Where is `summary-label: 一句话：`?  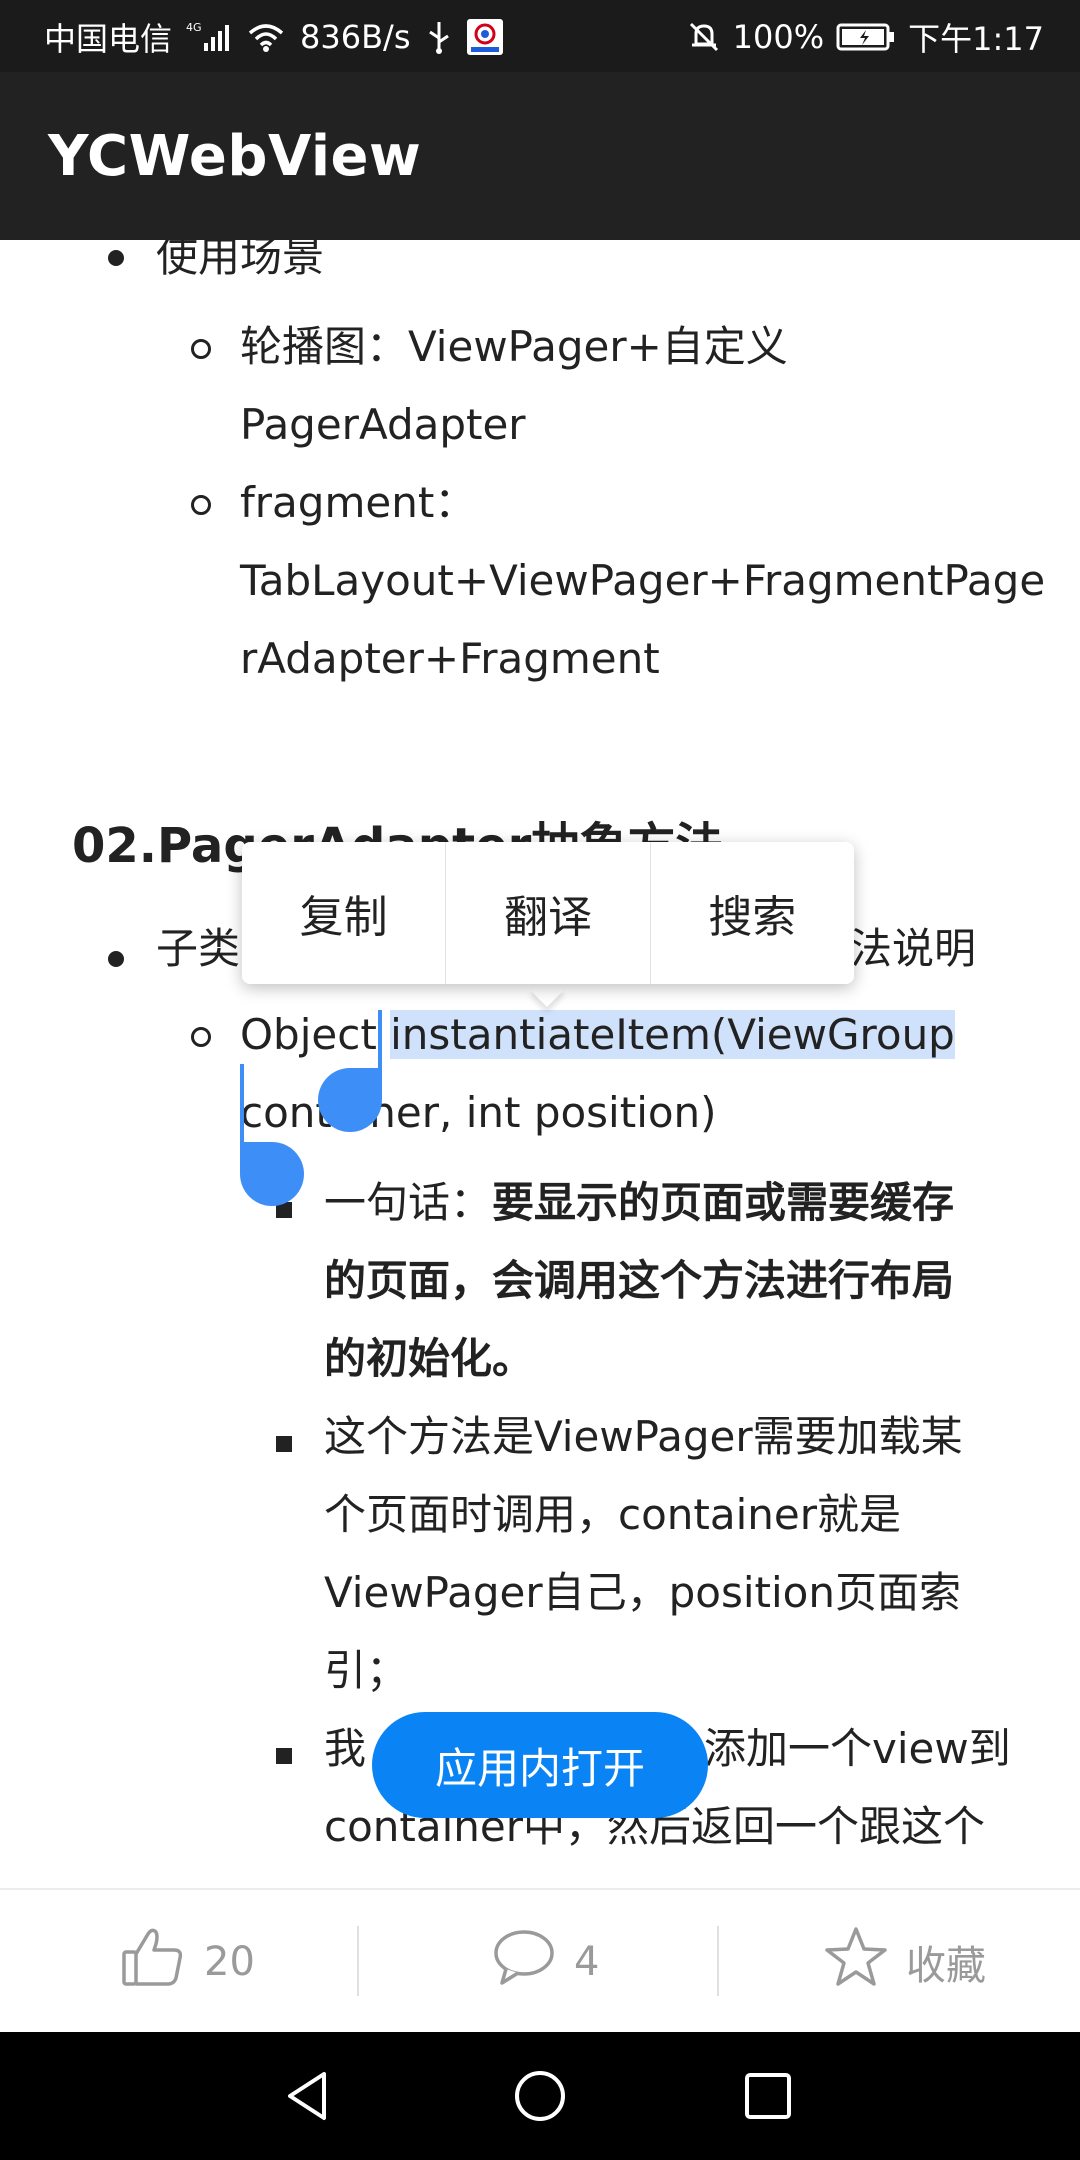
summary-label: 一句话： is located at coordinates (408, 1202).